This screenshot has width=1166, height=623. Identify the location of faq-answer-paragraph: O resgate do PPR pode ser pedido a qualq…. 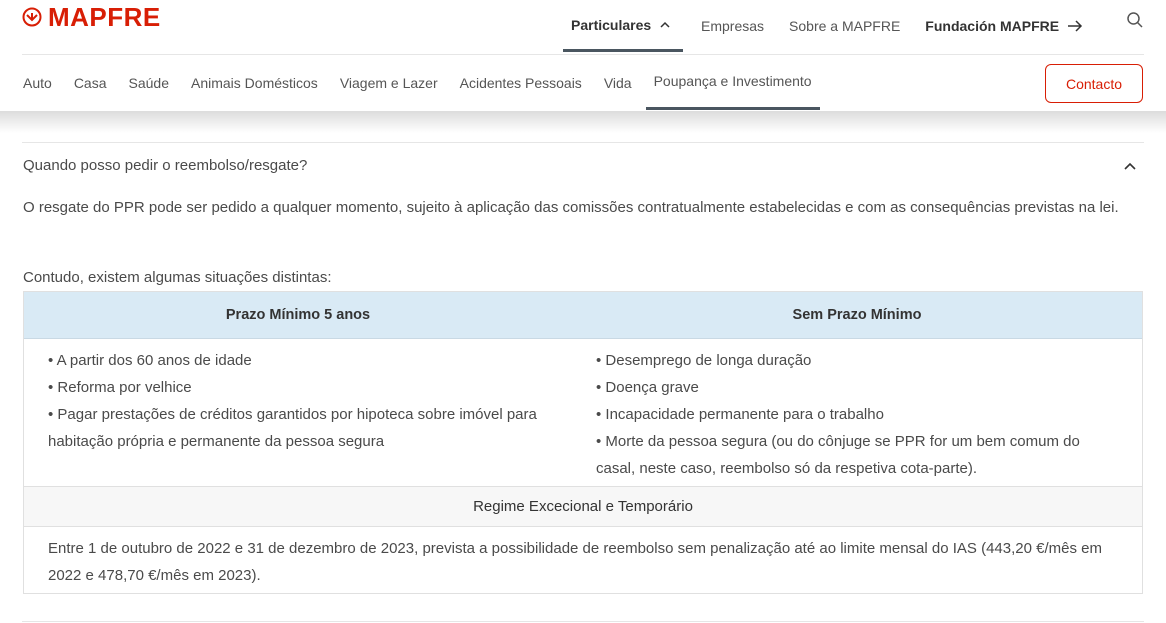
(571, 207).